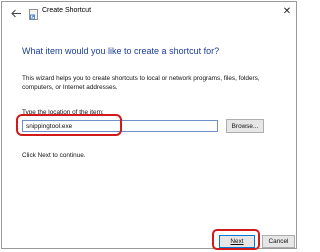 This screenshot has height=252, width=320. I want to click on location-input, so click(120, 126).